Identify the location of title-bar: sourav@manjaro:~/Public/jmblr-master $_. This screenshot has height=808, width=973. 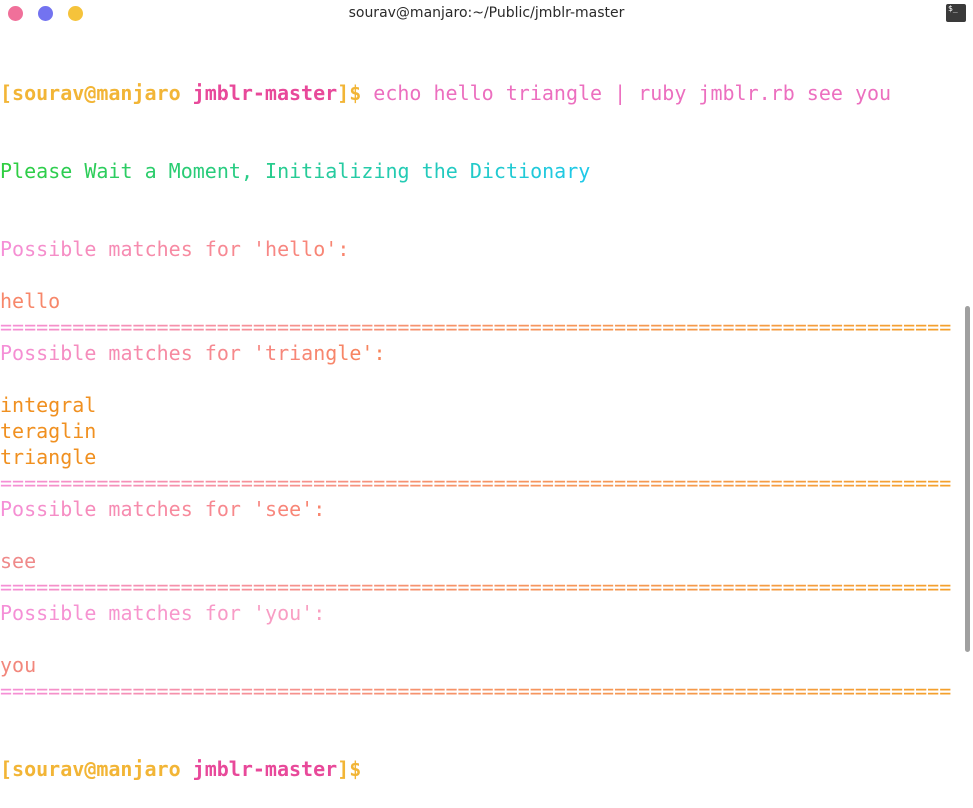
(486, 14).